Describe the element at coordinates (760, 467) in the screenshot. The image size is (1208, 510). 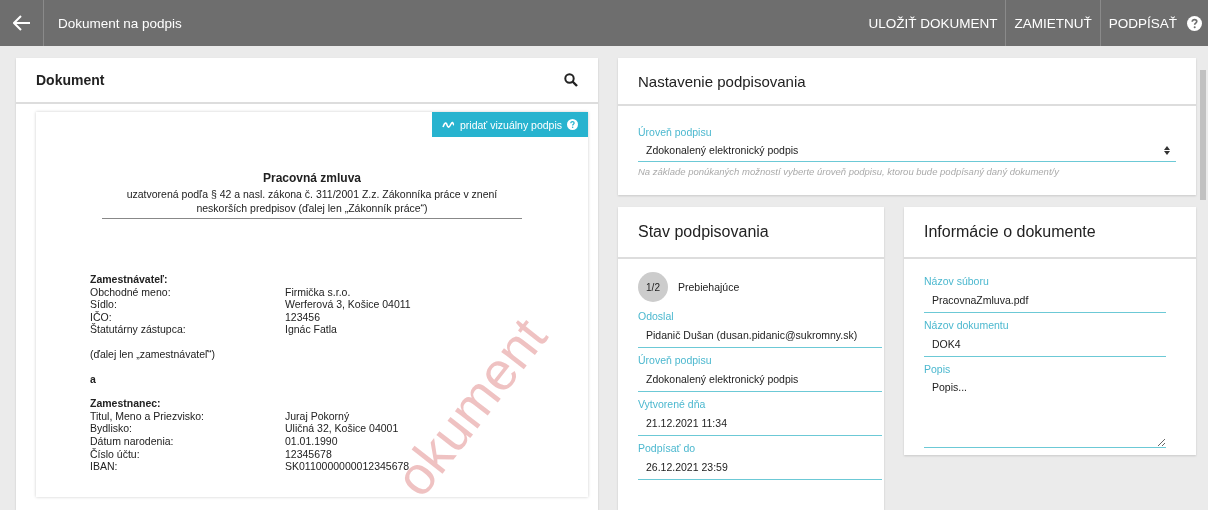
I see `field-value: 26.12.2021 23:59` at that location.